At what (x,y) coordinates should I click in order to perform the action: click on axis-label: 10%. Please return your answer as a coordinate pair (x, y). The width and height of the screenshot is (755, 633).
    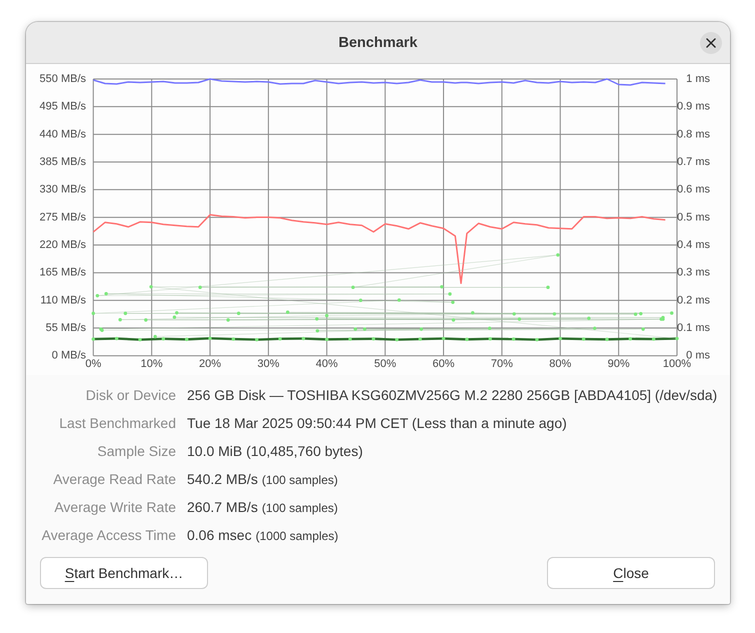
    Looking at the image, I should click on (151, 364).